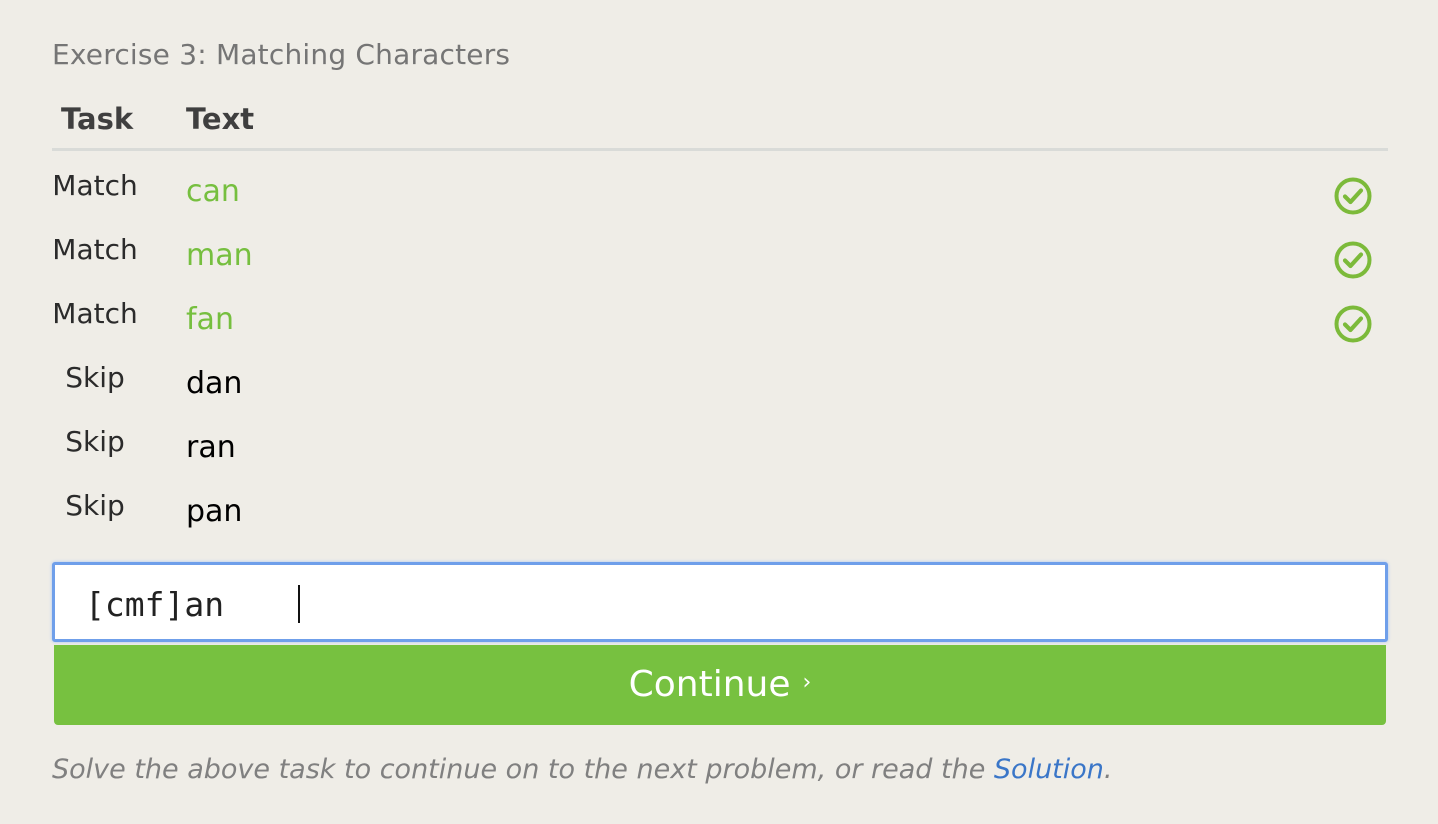 This screenshot has width=1438, height=824. I want to click on continue-button: Continue ›, so click(720, 685).